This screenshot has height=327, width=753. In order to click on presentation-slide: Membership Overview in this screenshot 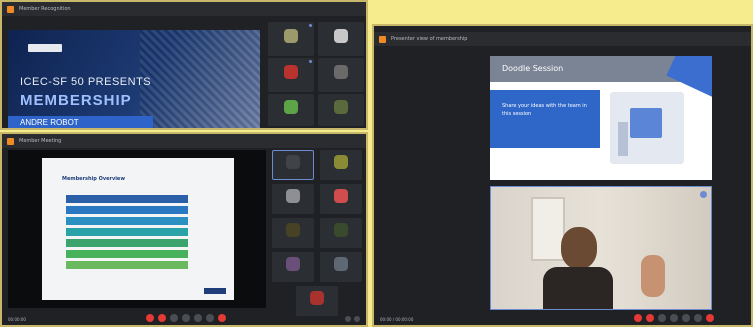, I will do `click(138, 229)`.